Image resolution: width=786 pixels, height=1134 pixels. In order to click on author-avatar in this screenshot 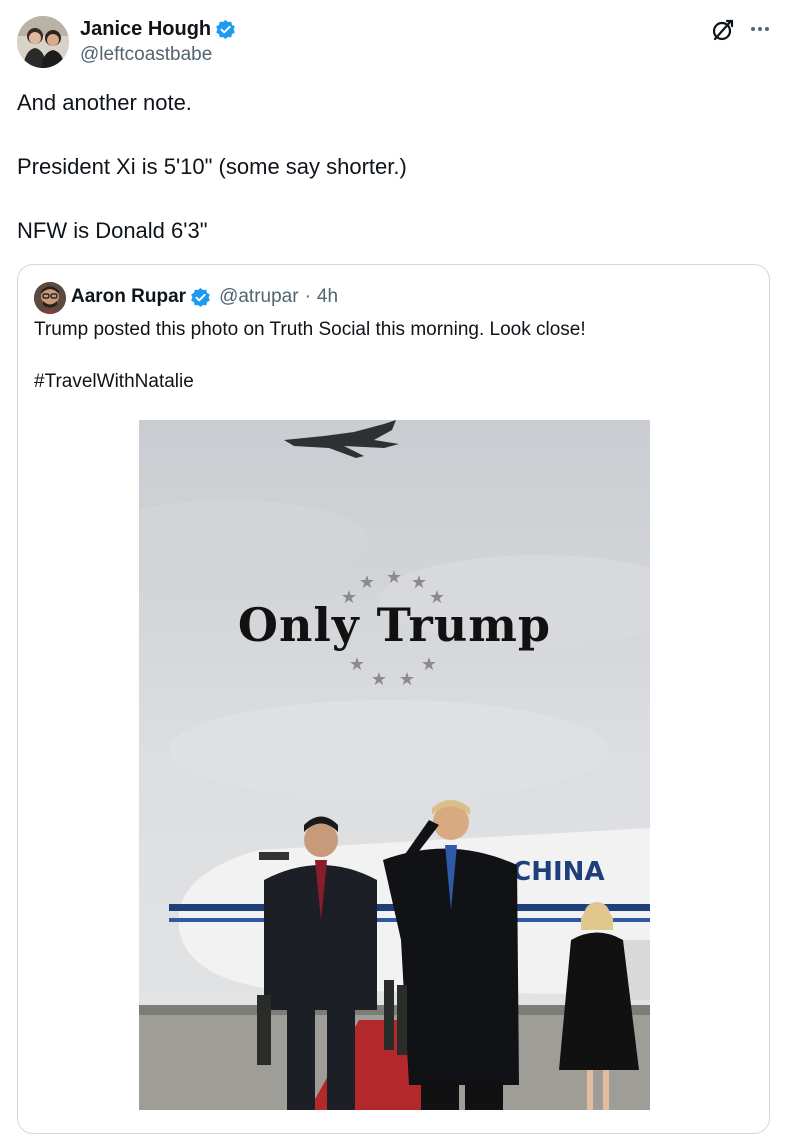, I will do `click(43, 42)`.